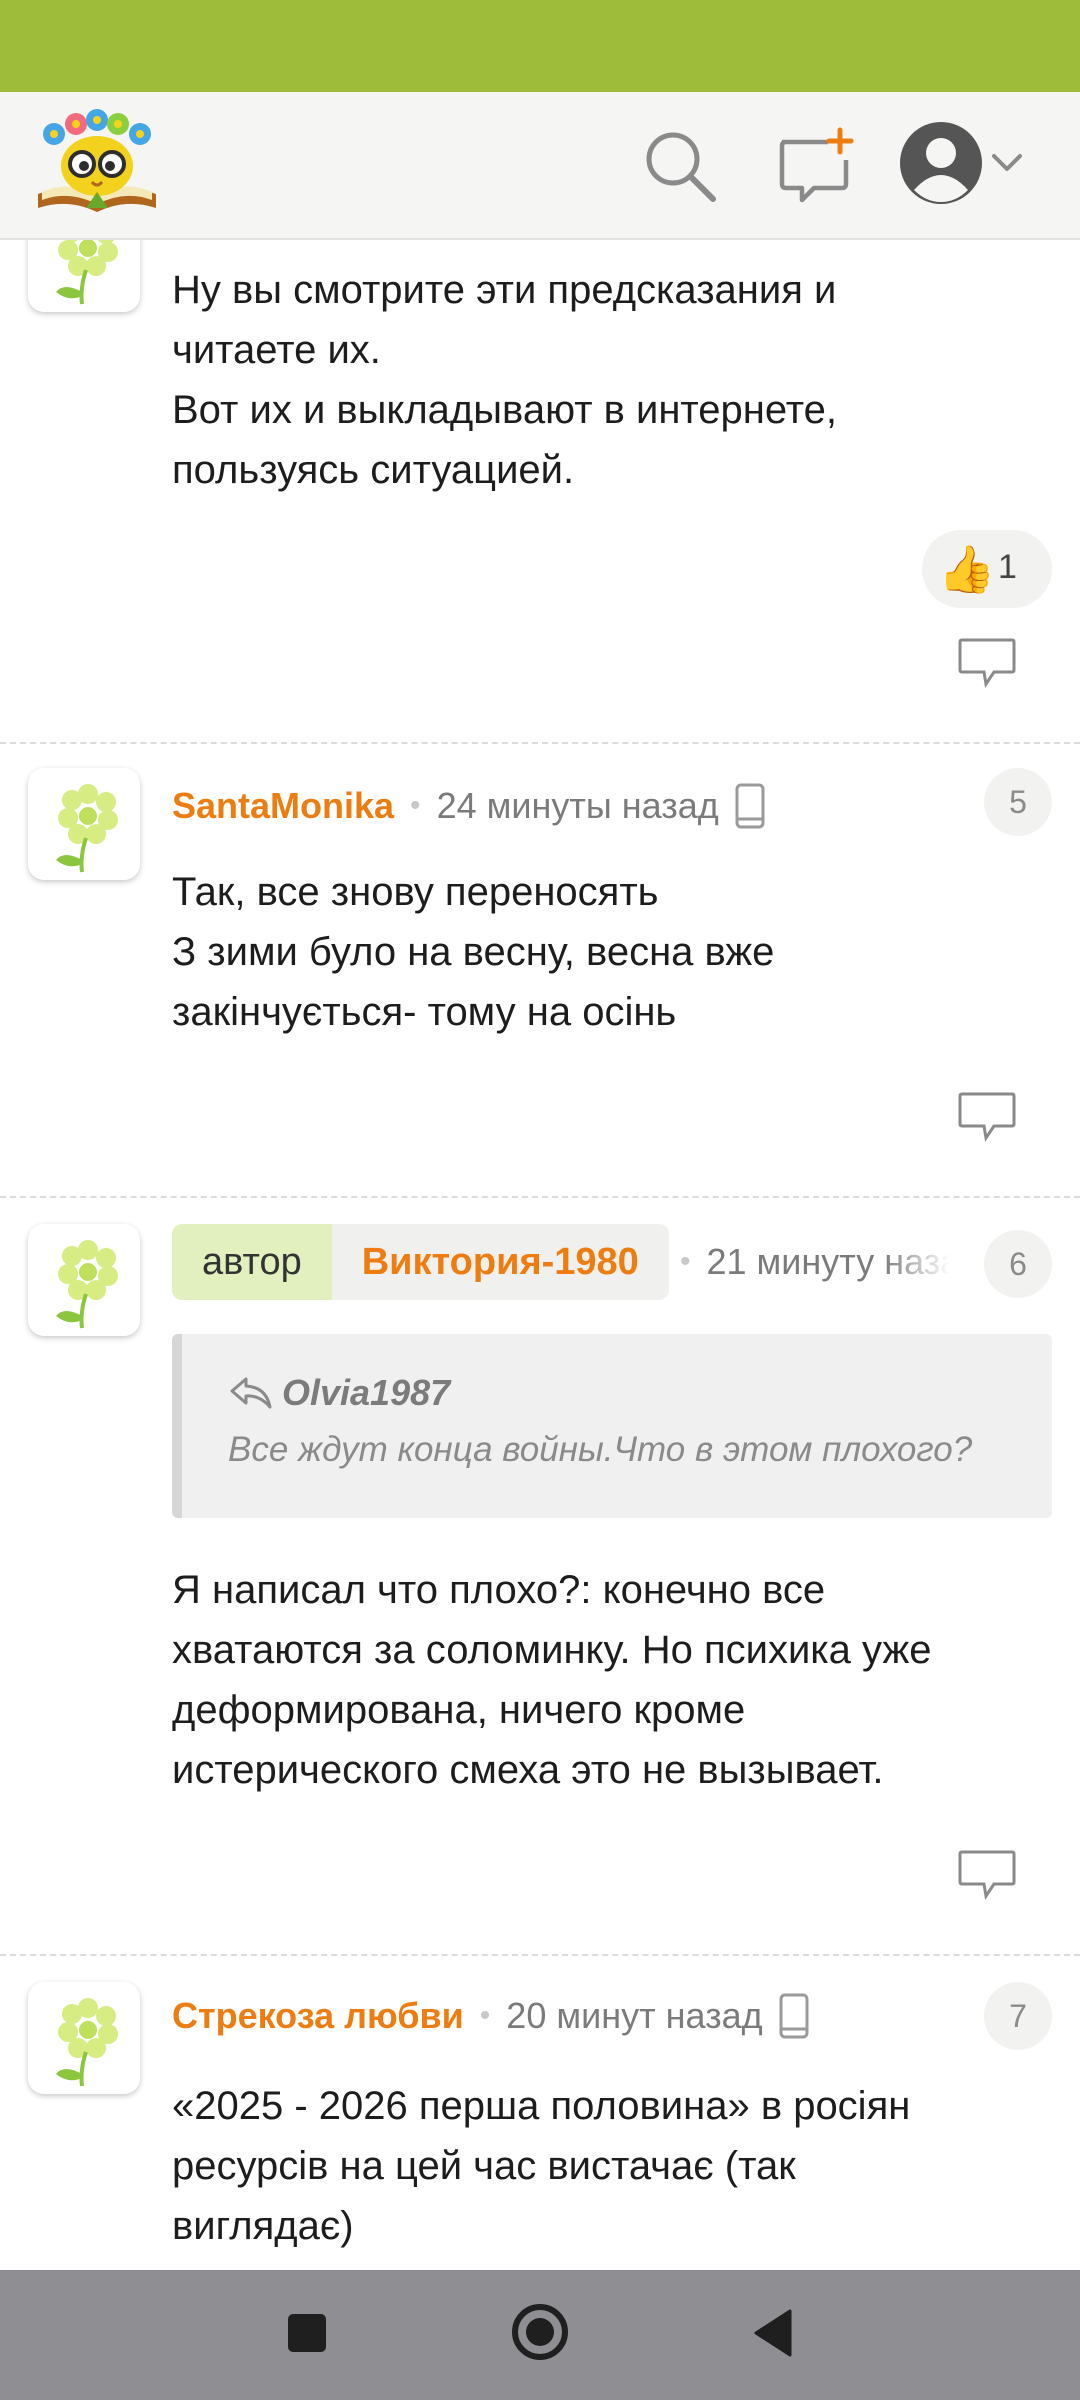 Image resolution: width=1080 pixels, height=2400 pixels. Describe the element at coordinates (500, 1262) in the screenshot. I see `author-name: Виктория-1980` at that location.